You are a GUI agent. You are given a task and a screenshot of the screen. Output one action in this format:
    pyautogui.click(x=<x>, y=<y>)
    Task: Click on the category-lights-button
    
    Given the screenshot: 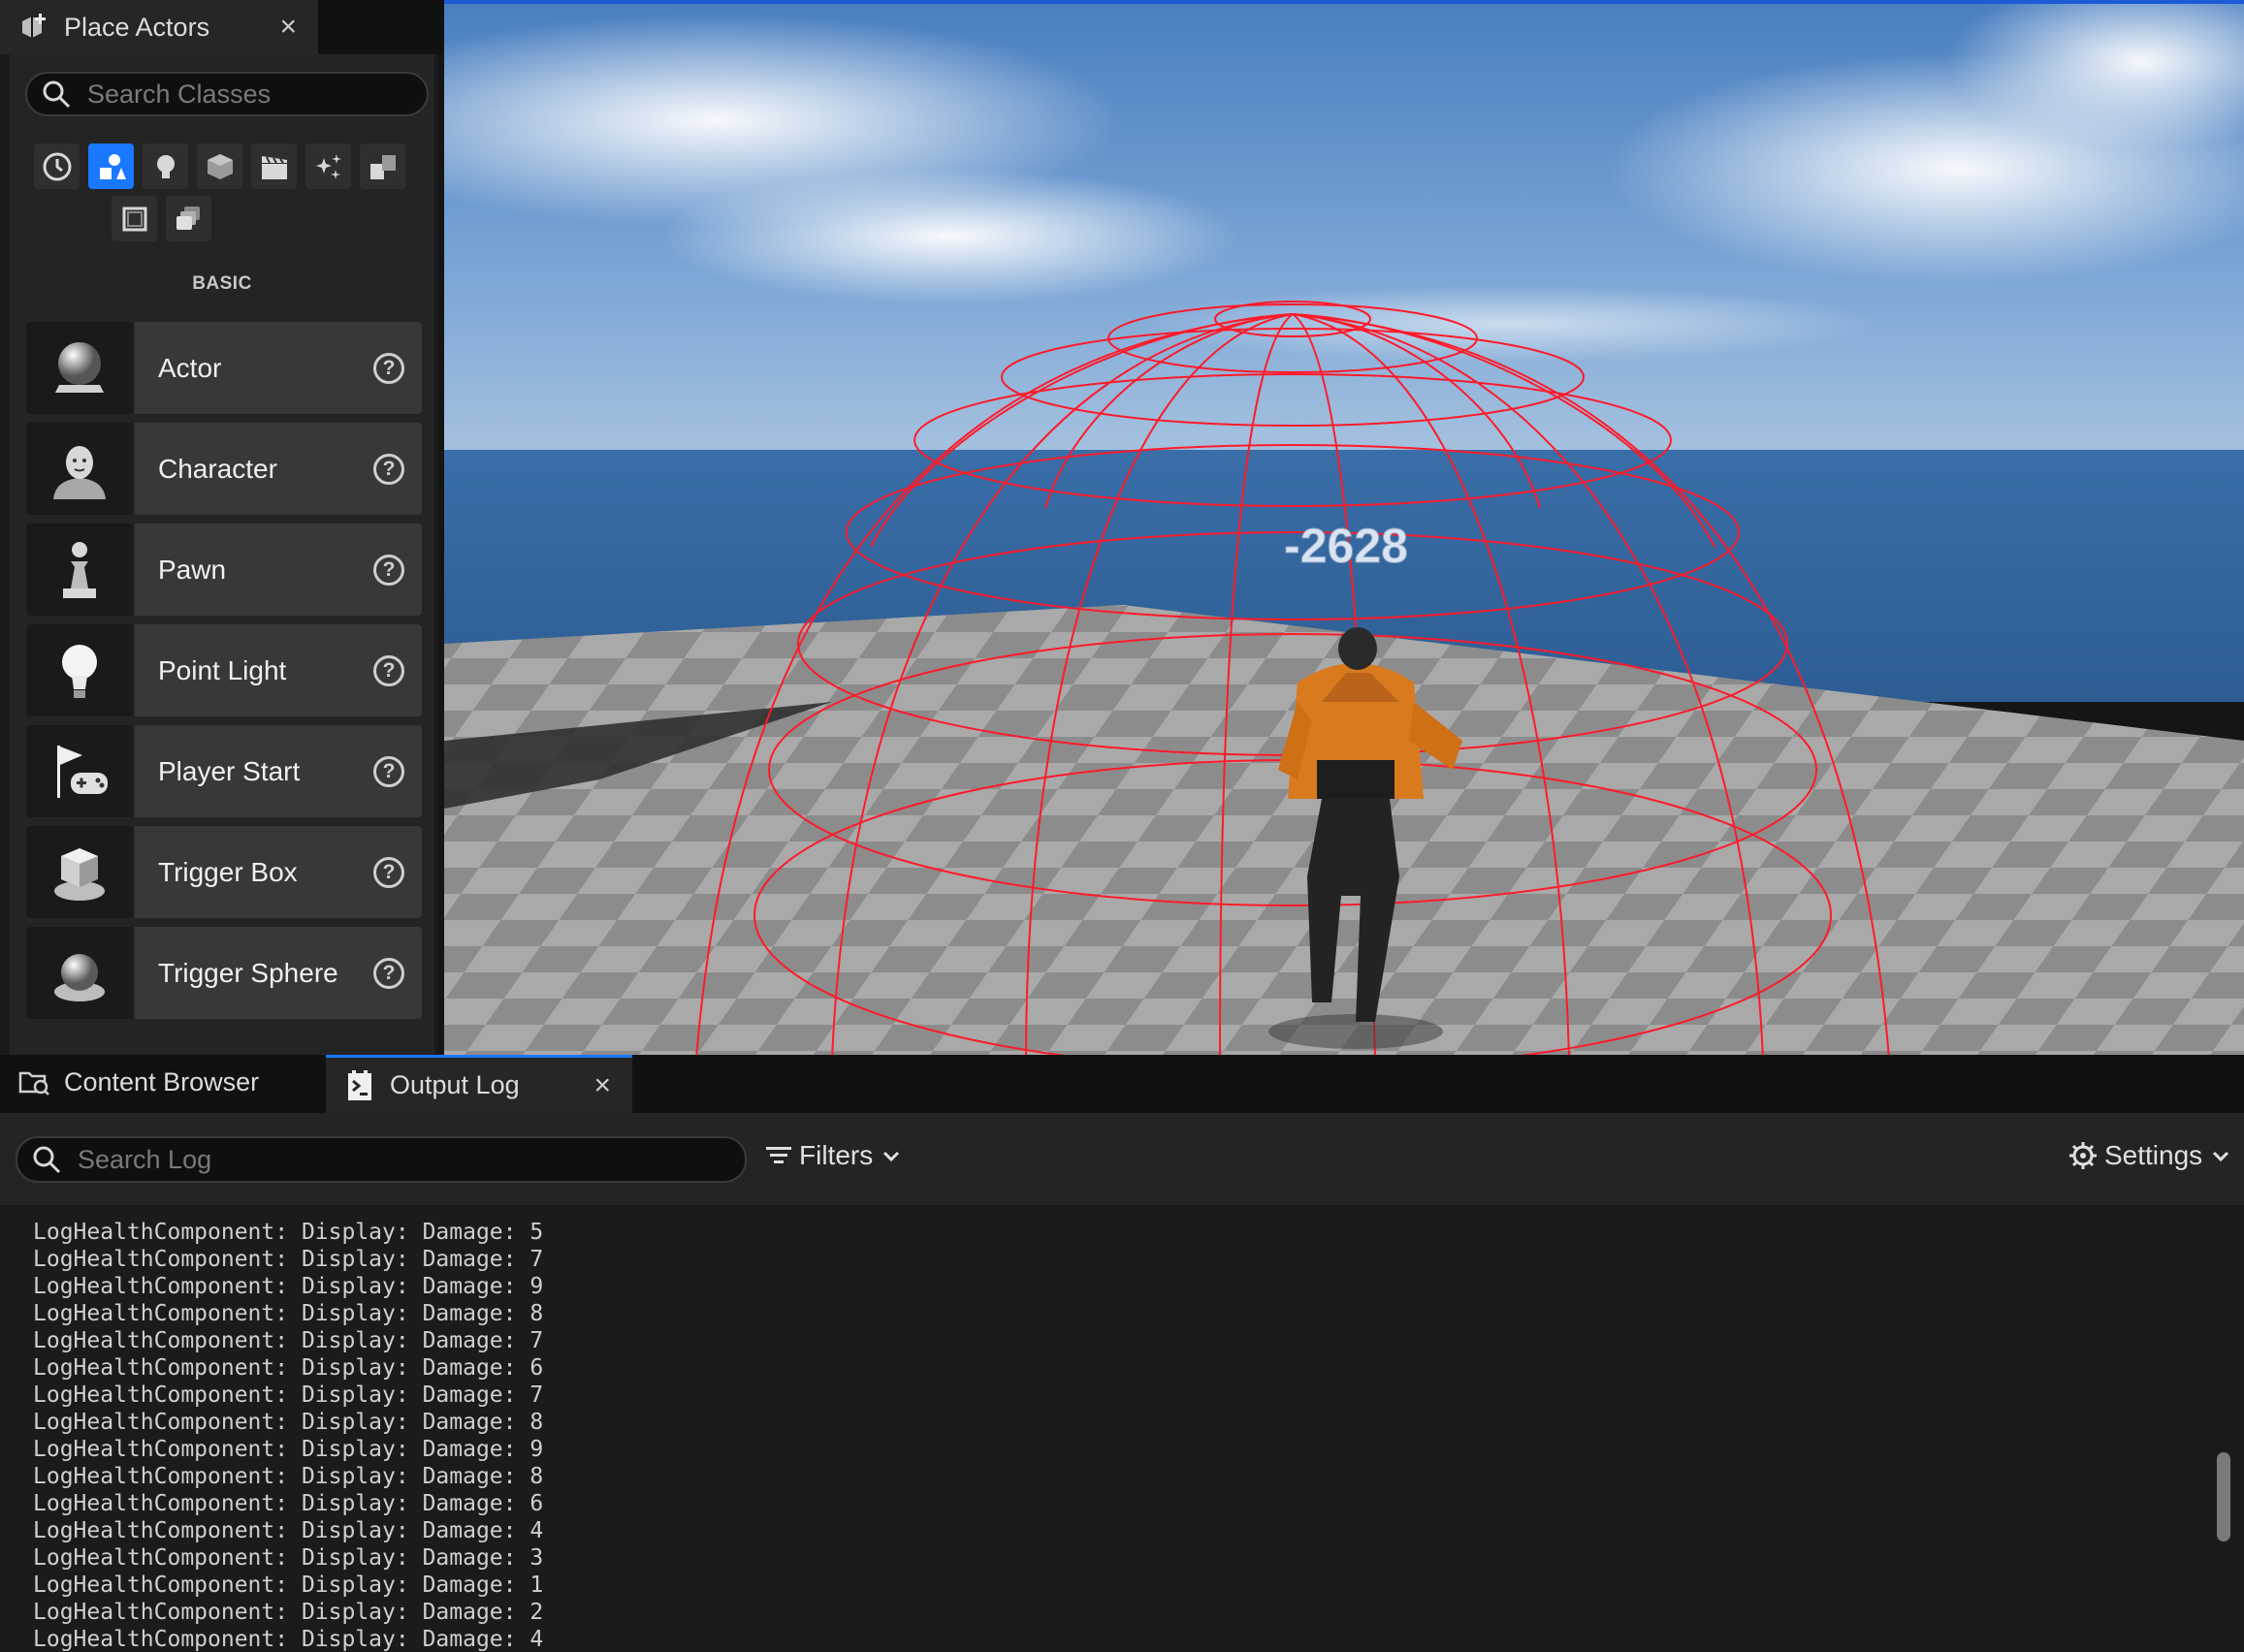 What is the action you would take?
    pyautogui.click(x=166, y=166)
    